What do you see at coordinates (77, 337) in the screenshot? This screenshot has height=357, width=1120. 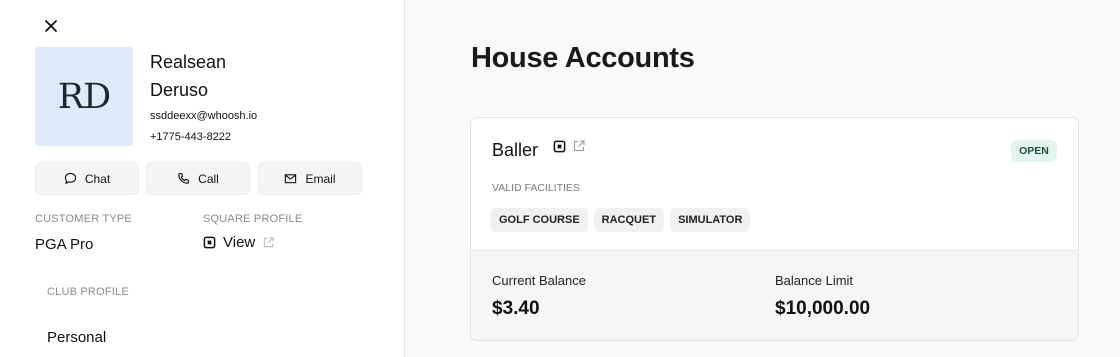 I see `club-profile-value: Personal` at bounding box center [77, 337].